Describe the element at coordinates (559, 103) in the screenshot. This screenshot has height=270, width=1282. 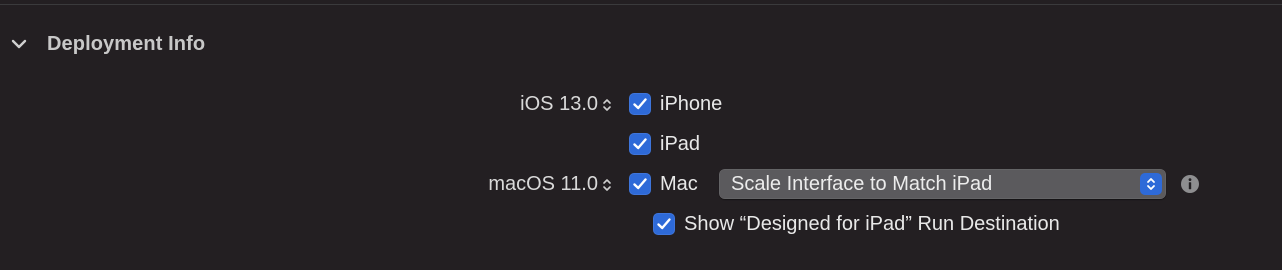
I see `ios-version-label: iOS 13.0` at that location.